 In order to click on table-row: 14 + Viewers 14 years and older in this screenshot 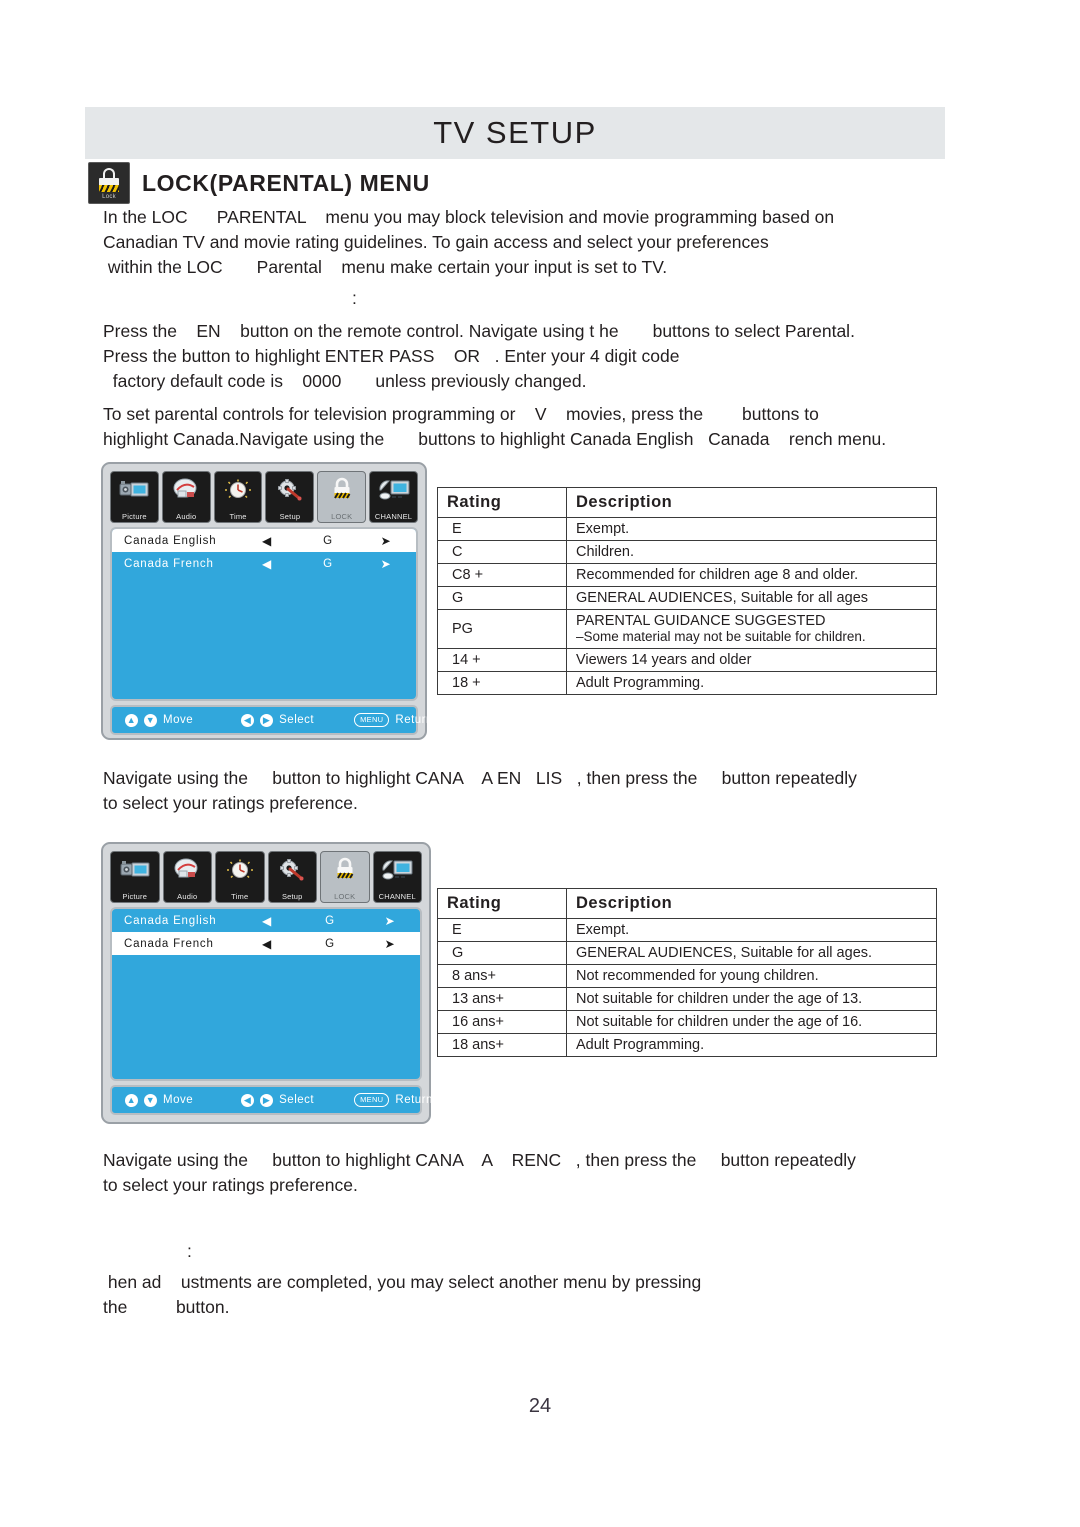, I will do `click(687, 660)`.